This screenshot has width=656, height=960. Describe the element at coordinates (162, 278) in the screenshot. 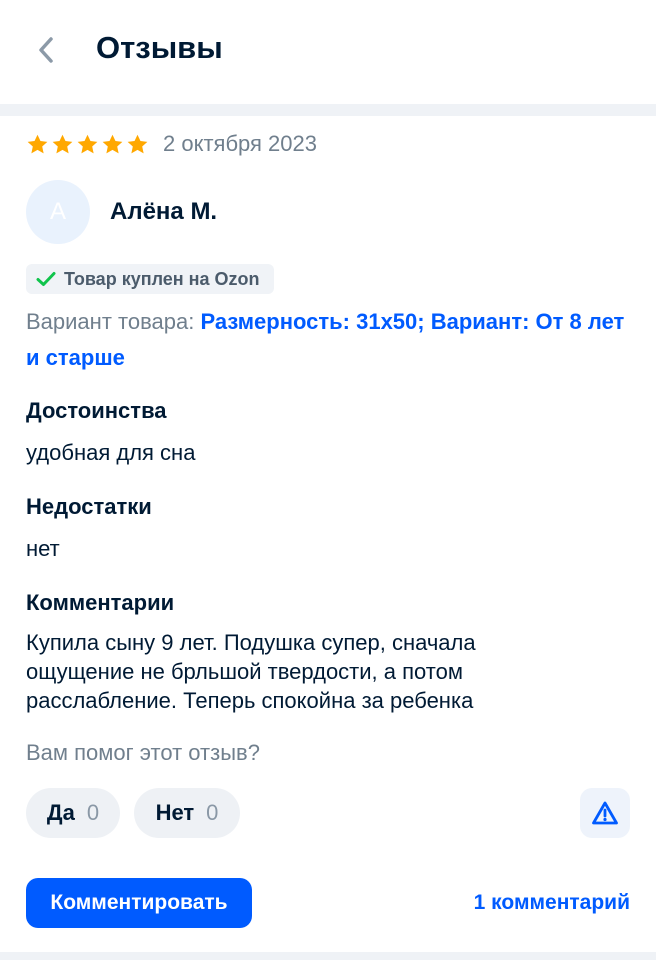

I see `purchase-badge-label: Товар куплен на Ozon` at that location.